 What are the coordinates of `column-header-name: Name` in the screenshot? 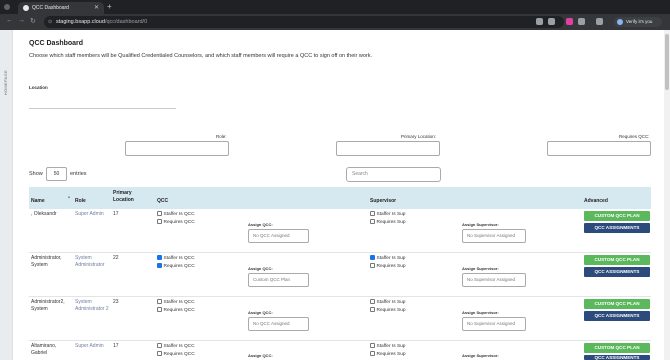 It's located at (38, 201).